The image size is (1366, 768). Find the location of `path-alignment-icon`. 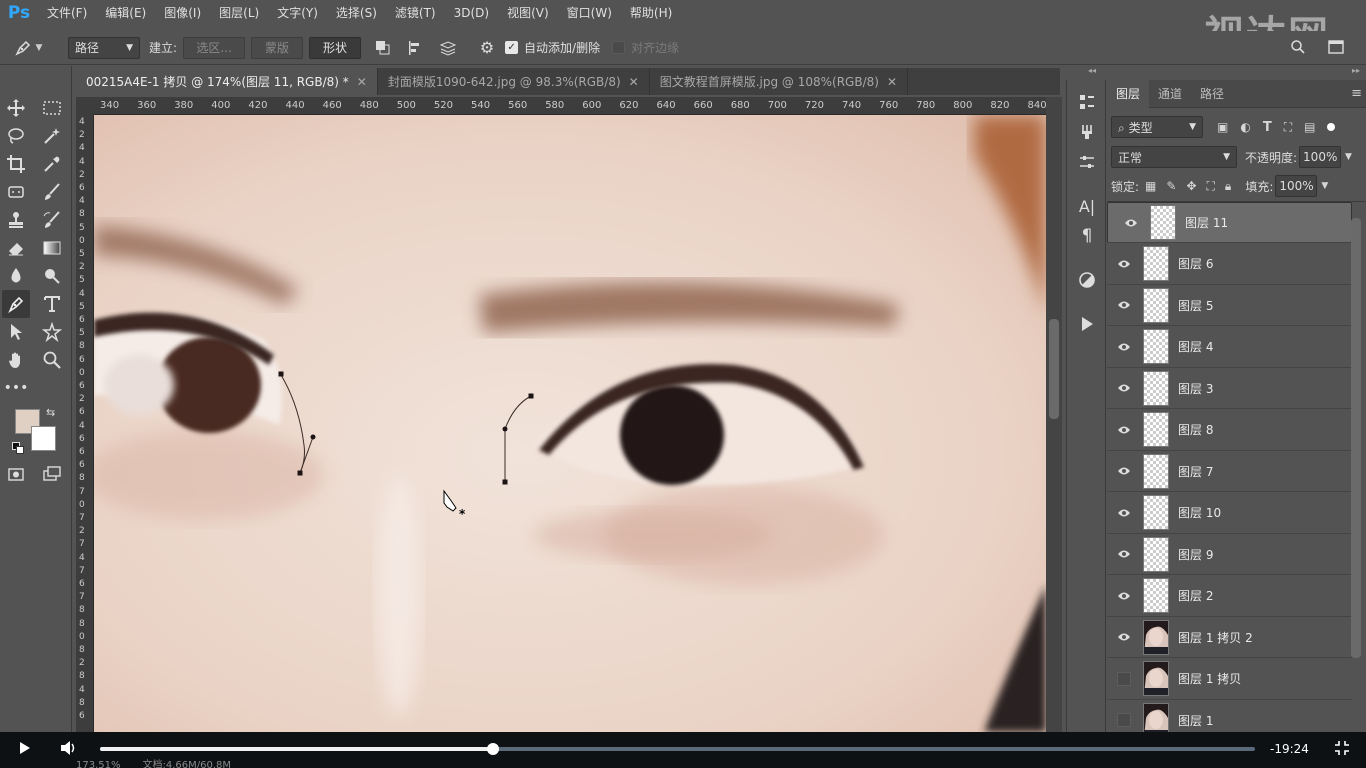

path-alignment-icon is located at coordinates (415, 48).